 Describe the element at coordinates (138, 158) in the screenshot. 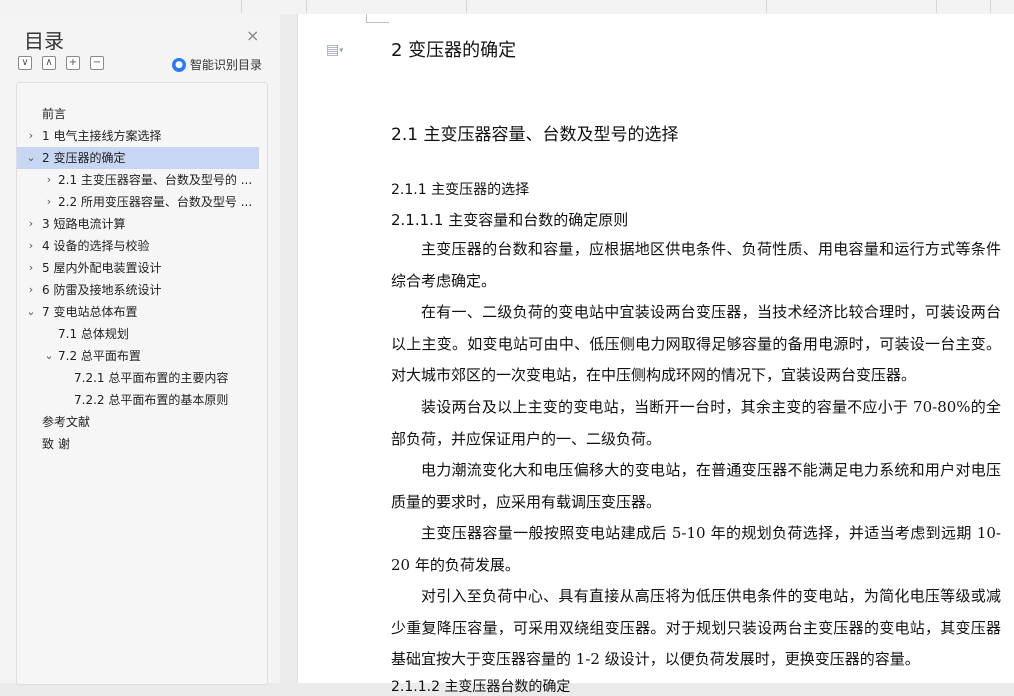

I see `toc-item: ⌄ 2 变压器的确定` at that location.